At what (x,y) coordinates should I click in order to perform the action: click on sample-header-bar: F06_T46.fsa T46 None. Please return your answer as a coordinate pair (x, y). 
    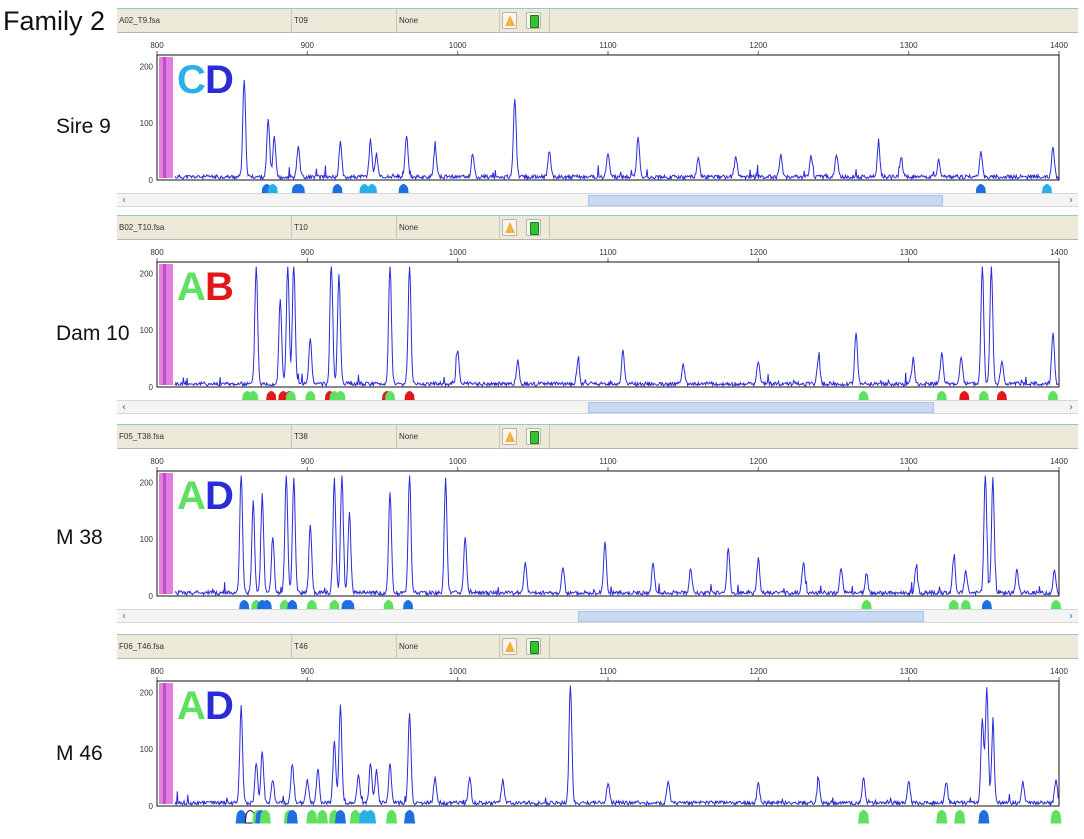
    Looking at the image, I should click on (597, 646).